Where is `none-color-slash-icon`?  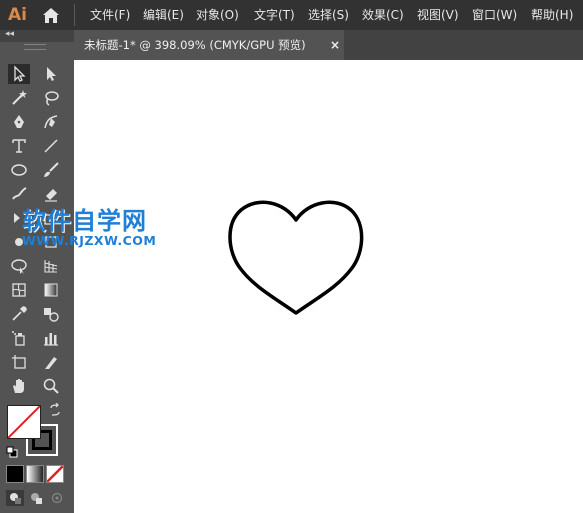 none-color-slash-icon is located at coordinates (24, 422).